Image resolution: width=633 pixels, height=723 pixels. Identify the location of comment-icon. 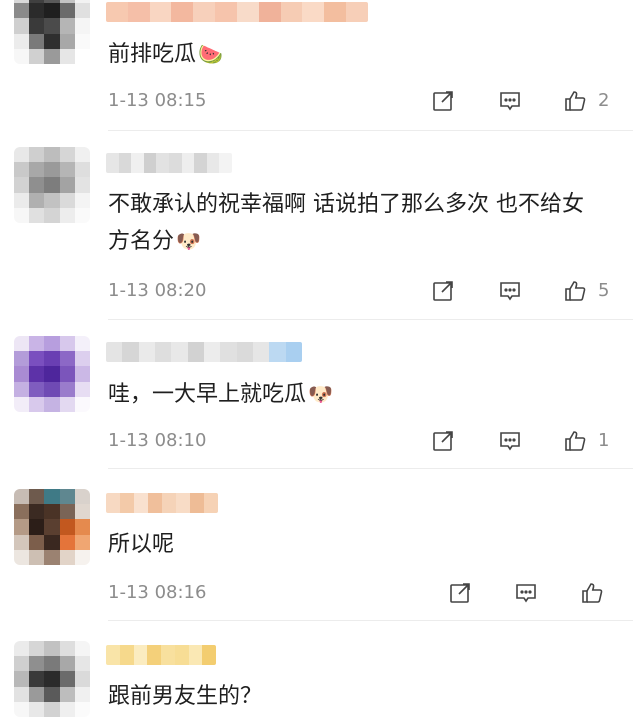
(510, 291).